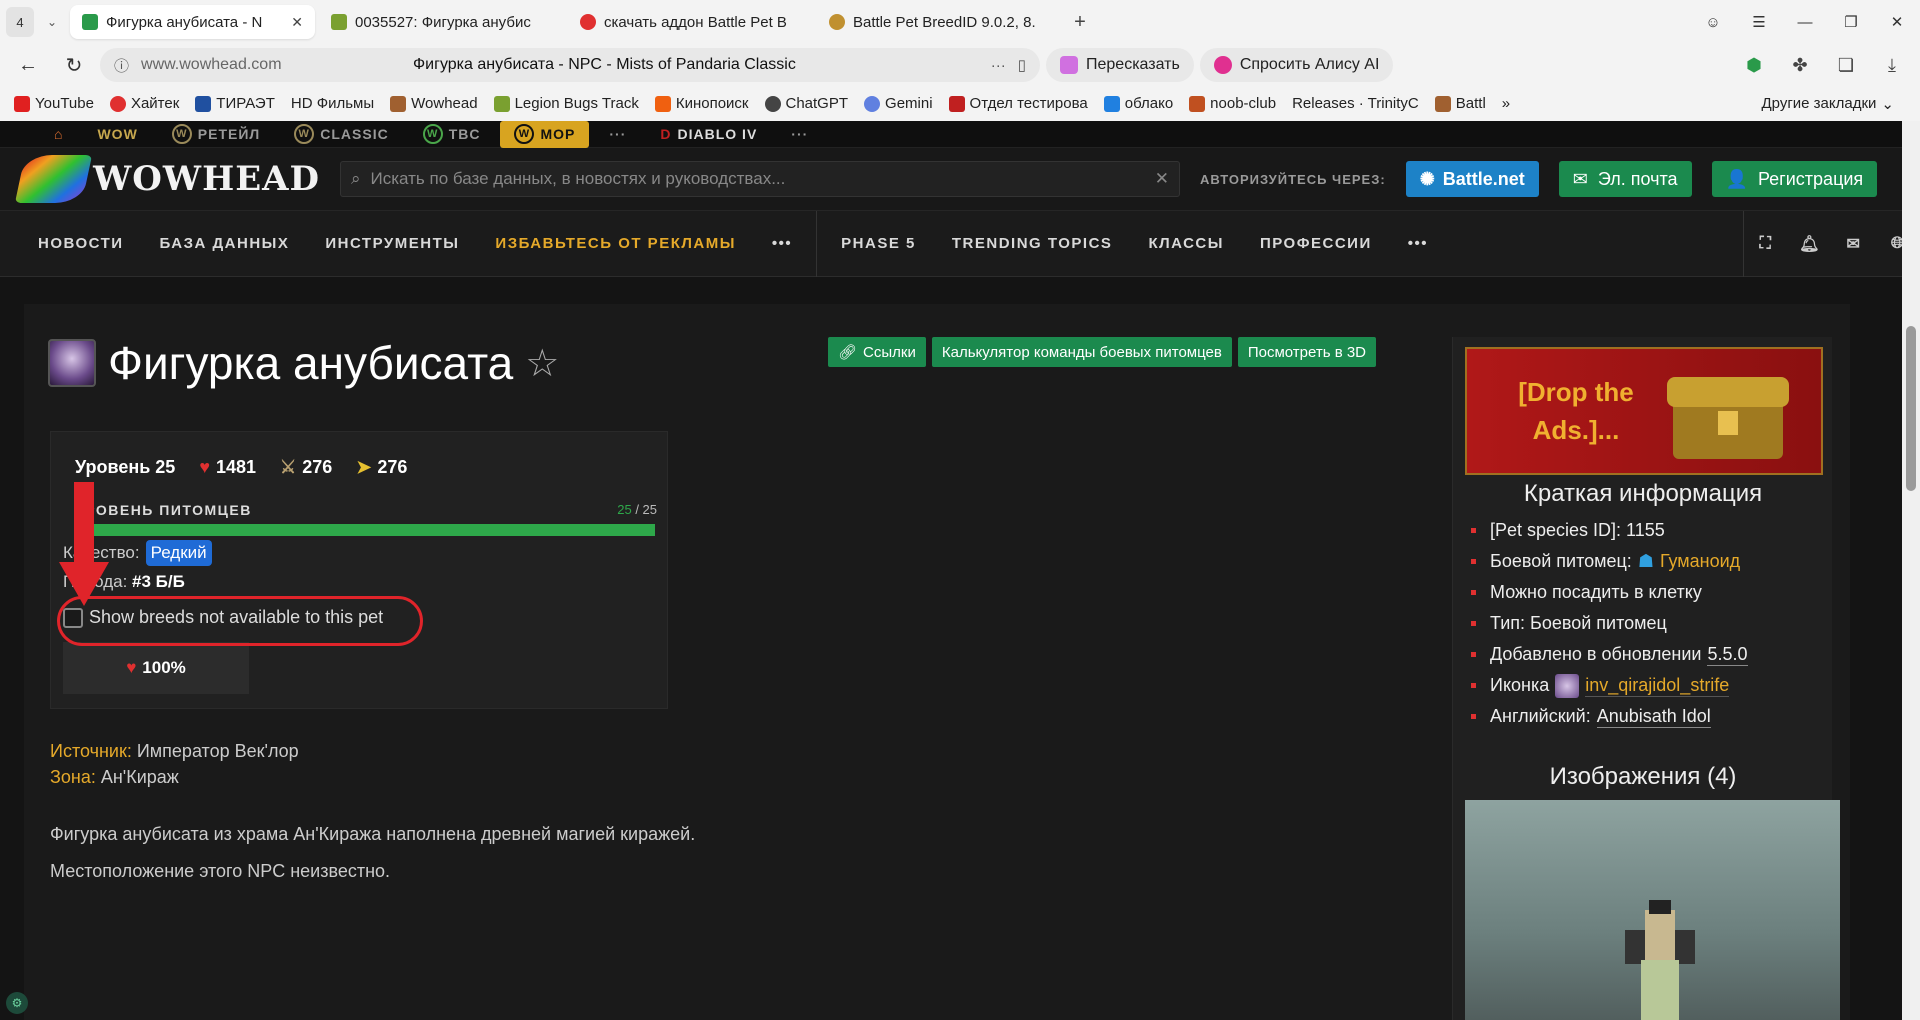  Describe the element at coordinates (1418, 244) in the screenshot. I see `nav-more-2: •••` at that location.